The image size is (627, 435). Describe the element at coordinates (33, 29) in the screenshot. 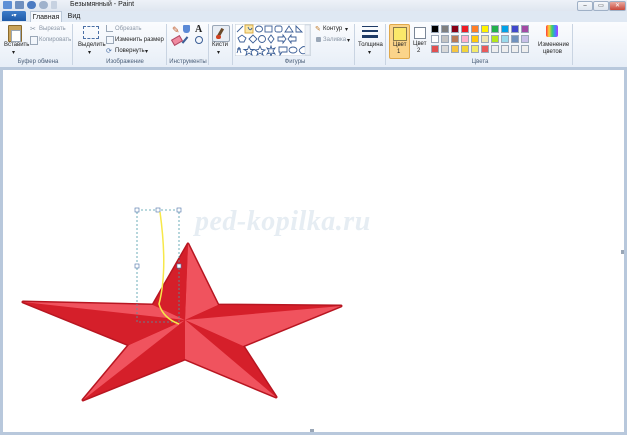

I see `scissors-icon: ✂` at that location.